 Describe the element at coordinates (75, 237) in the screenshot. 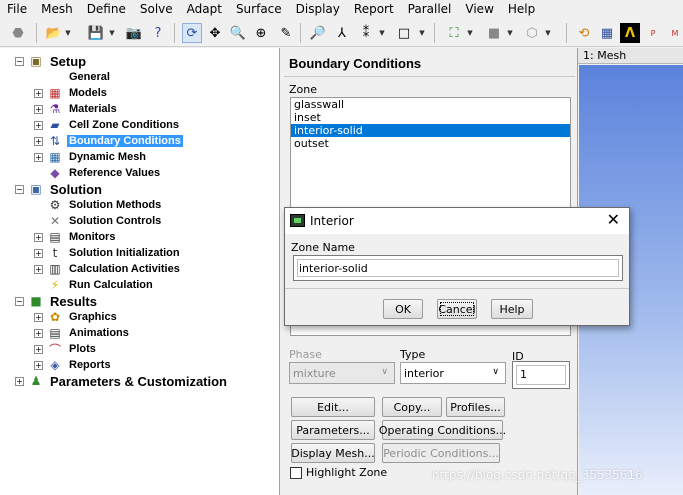

I see `tree-item-monitors: + ▤ Monitors` at that location.